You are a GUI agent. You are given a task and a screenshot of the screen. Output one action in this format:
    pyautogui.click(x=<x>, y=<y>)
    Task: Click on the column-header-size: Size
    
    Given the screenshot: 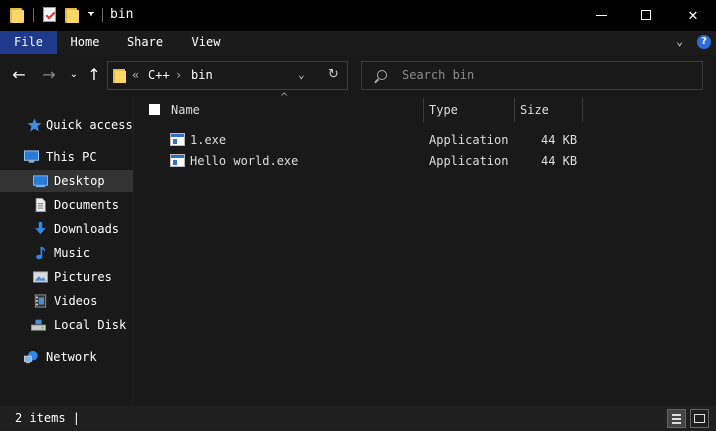 What is the action you would take?
    pyautogui.click(x=534, y=110)
    